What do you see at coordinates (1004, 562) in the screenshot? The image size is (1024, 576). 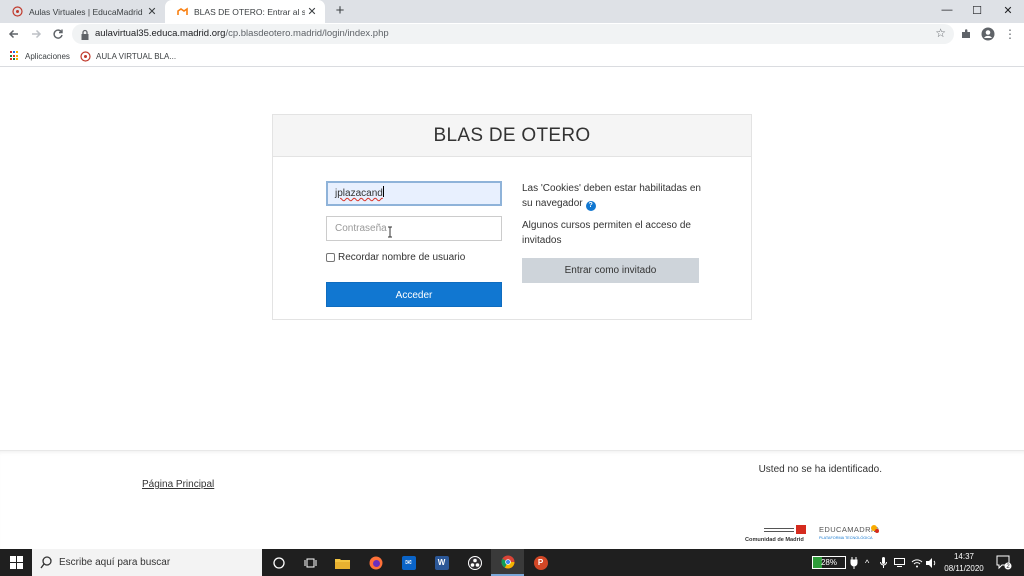 I see `action-center-icon: 2` at bounding box center [1004, 562].